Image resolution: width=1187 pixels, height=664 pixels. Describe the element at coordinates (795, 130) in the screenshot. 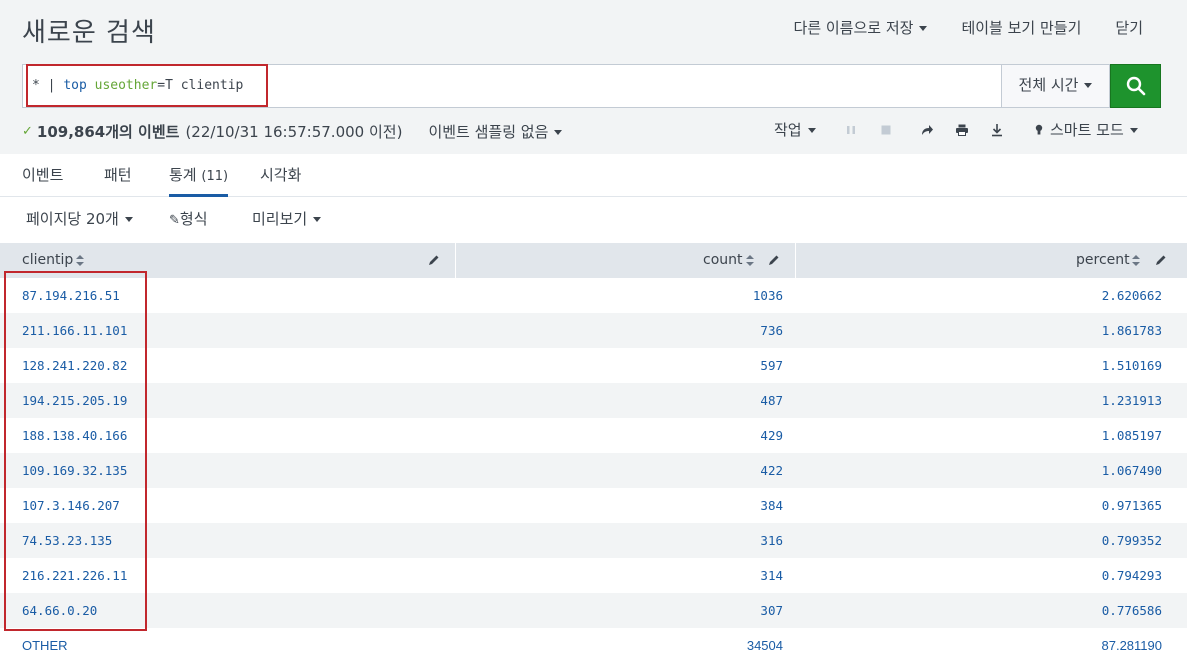

I see `job-menu: 작업` at that location.